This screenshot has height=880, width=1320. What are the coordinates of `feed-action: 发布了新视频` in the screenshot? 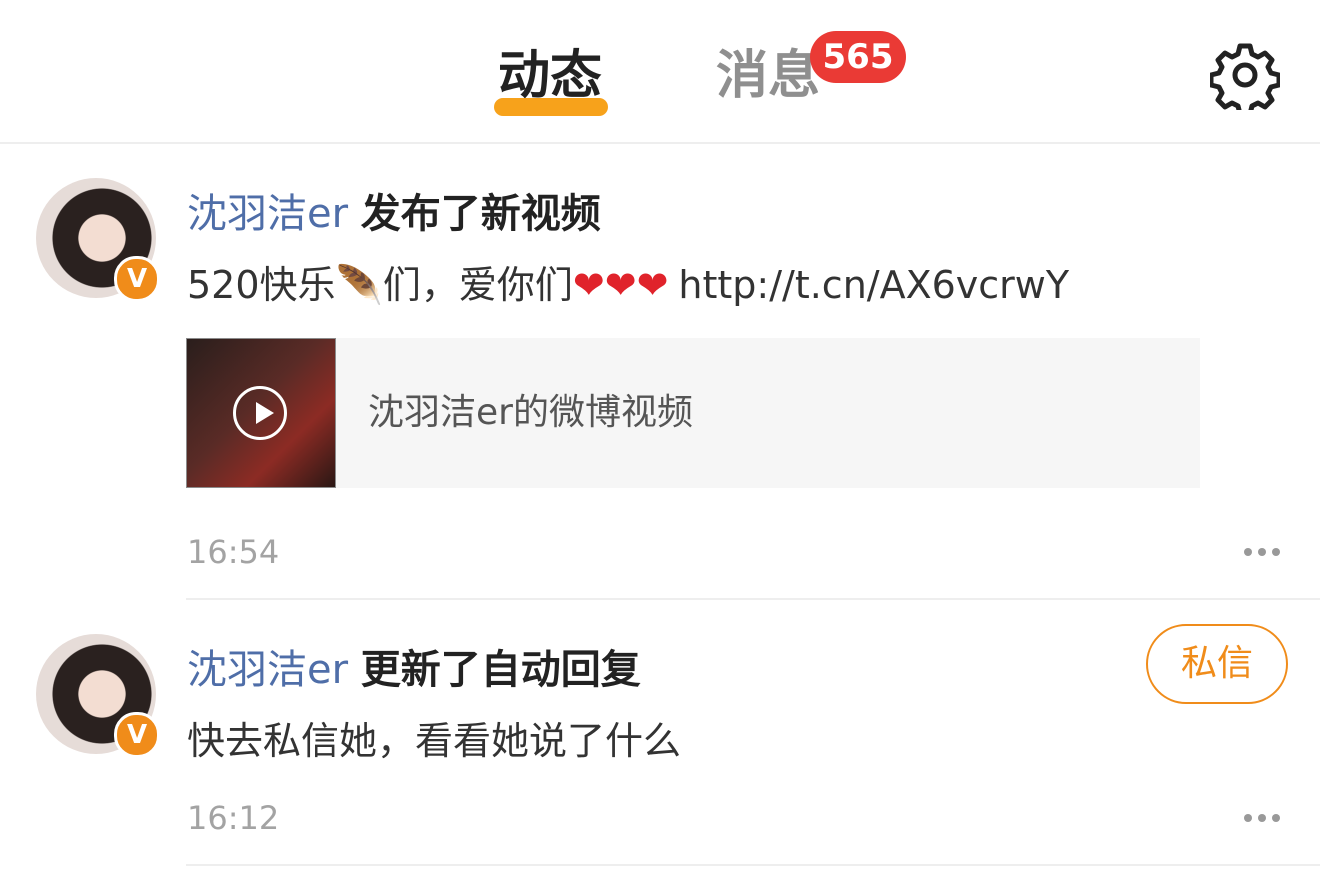 It's located at (480, 214).